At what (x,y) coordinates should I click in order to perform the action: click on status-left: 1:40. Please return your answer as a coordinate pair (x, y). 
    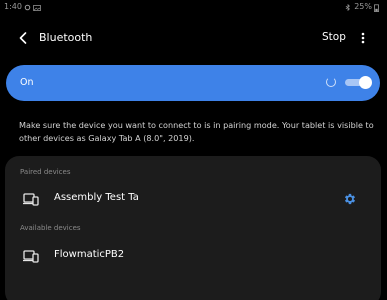
    Looking at the image, I should click on (22, 6).